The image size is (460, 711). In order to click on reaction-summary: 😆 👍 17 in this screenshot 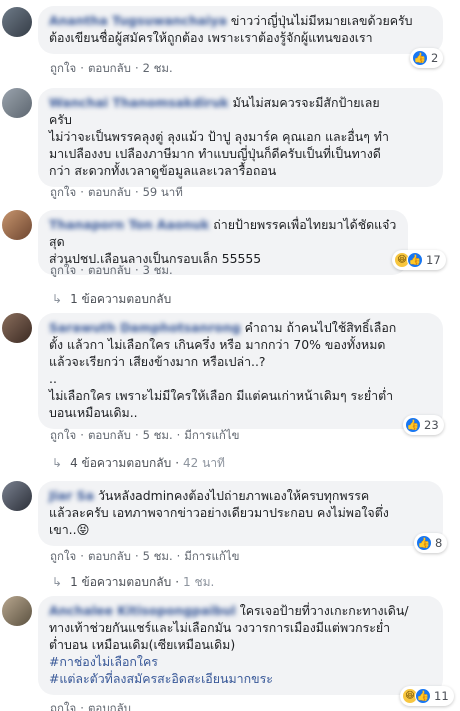, I will do `click(419, 260)`.